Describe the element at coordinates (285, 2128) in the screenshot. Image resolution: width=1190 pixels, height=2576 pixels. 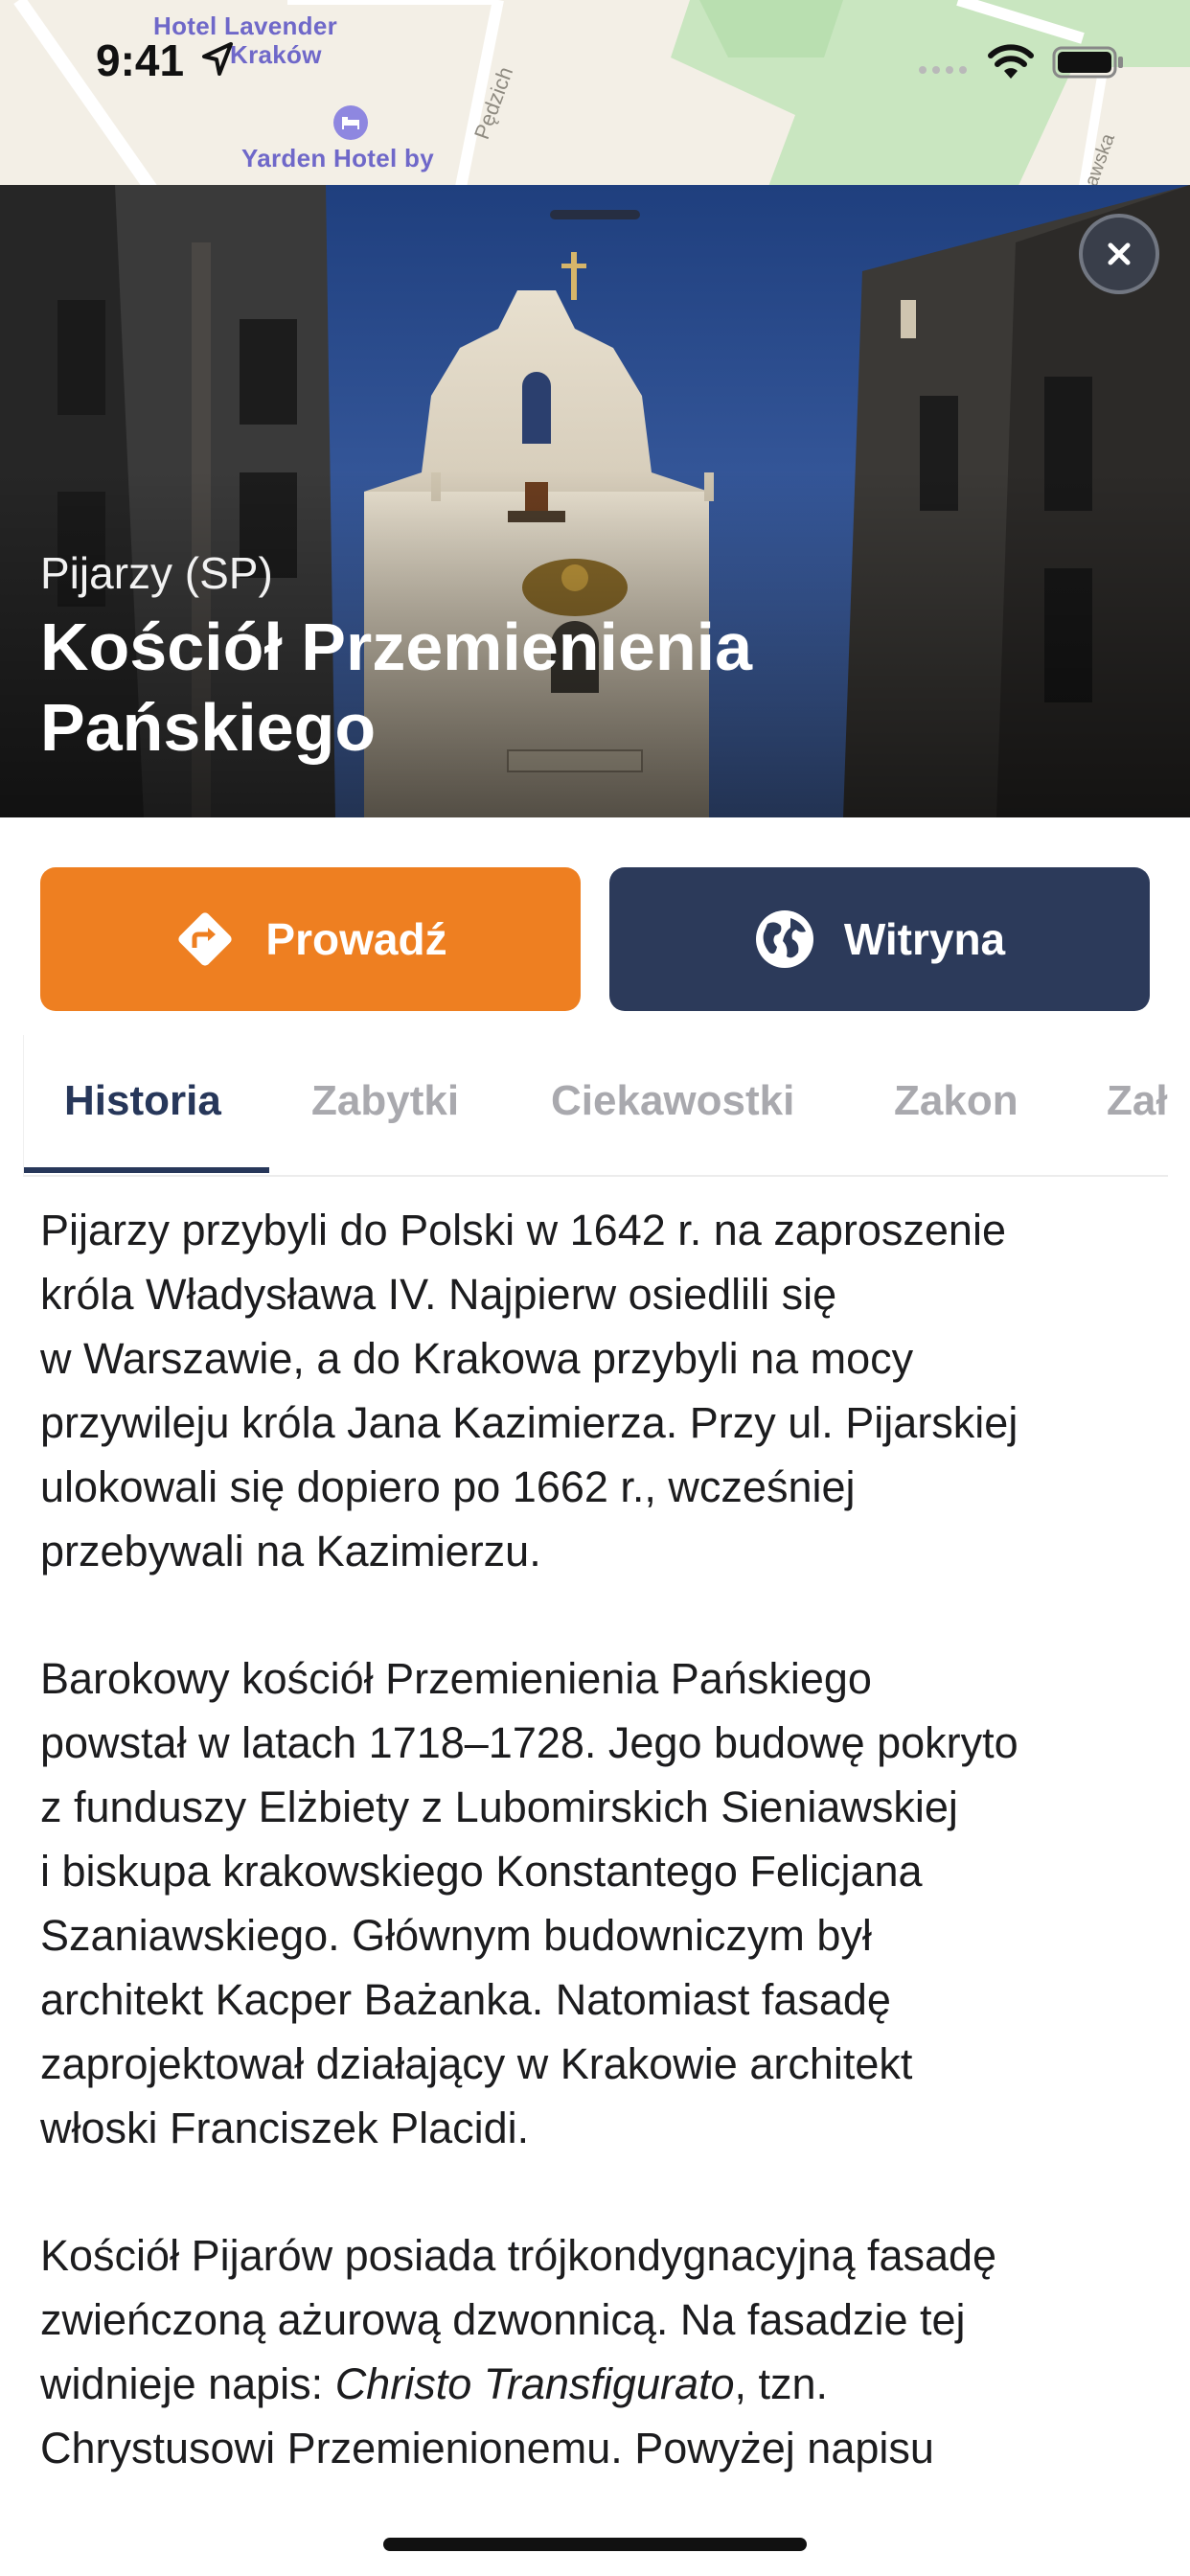
I see `text-line: włoski Franciszek Placidi.` at that location.